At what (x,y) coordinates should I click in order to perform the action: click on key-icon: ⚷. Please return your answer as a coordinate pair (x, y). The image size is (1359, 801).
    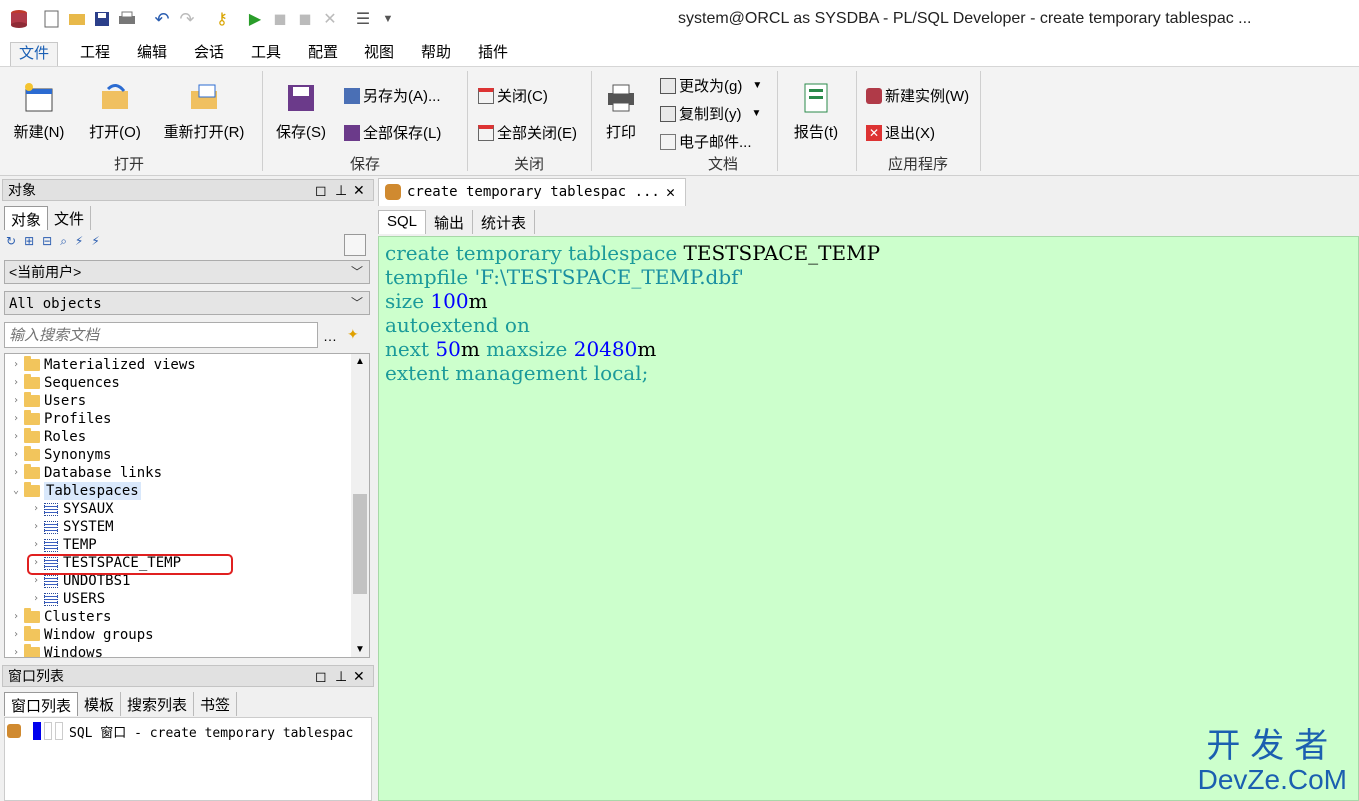
    Looking at the image, I should click on (222, 19).